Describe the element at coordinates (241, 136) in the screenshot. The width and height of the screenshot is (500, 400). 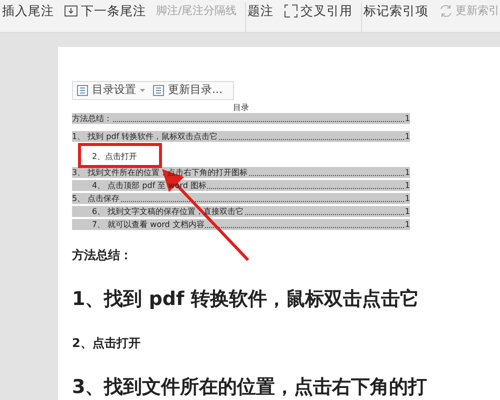
I see `toc-entry: 1、 找到 pdf 转换软件，鼠标双击点击它 1` at that location.